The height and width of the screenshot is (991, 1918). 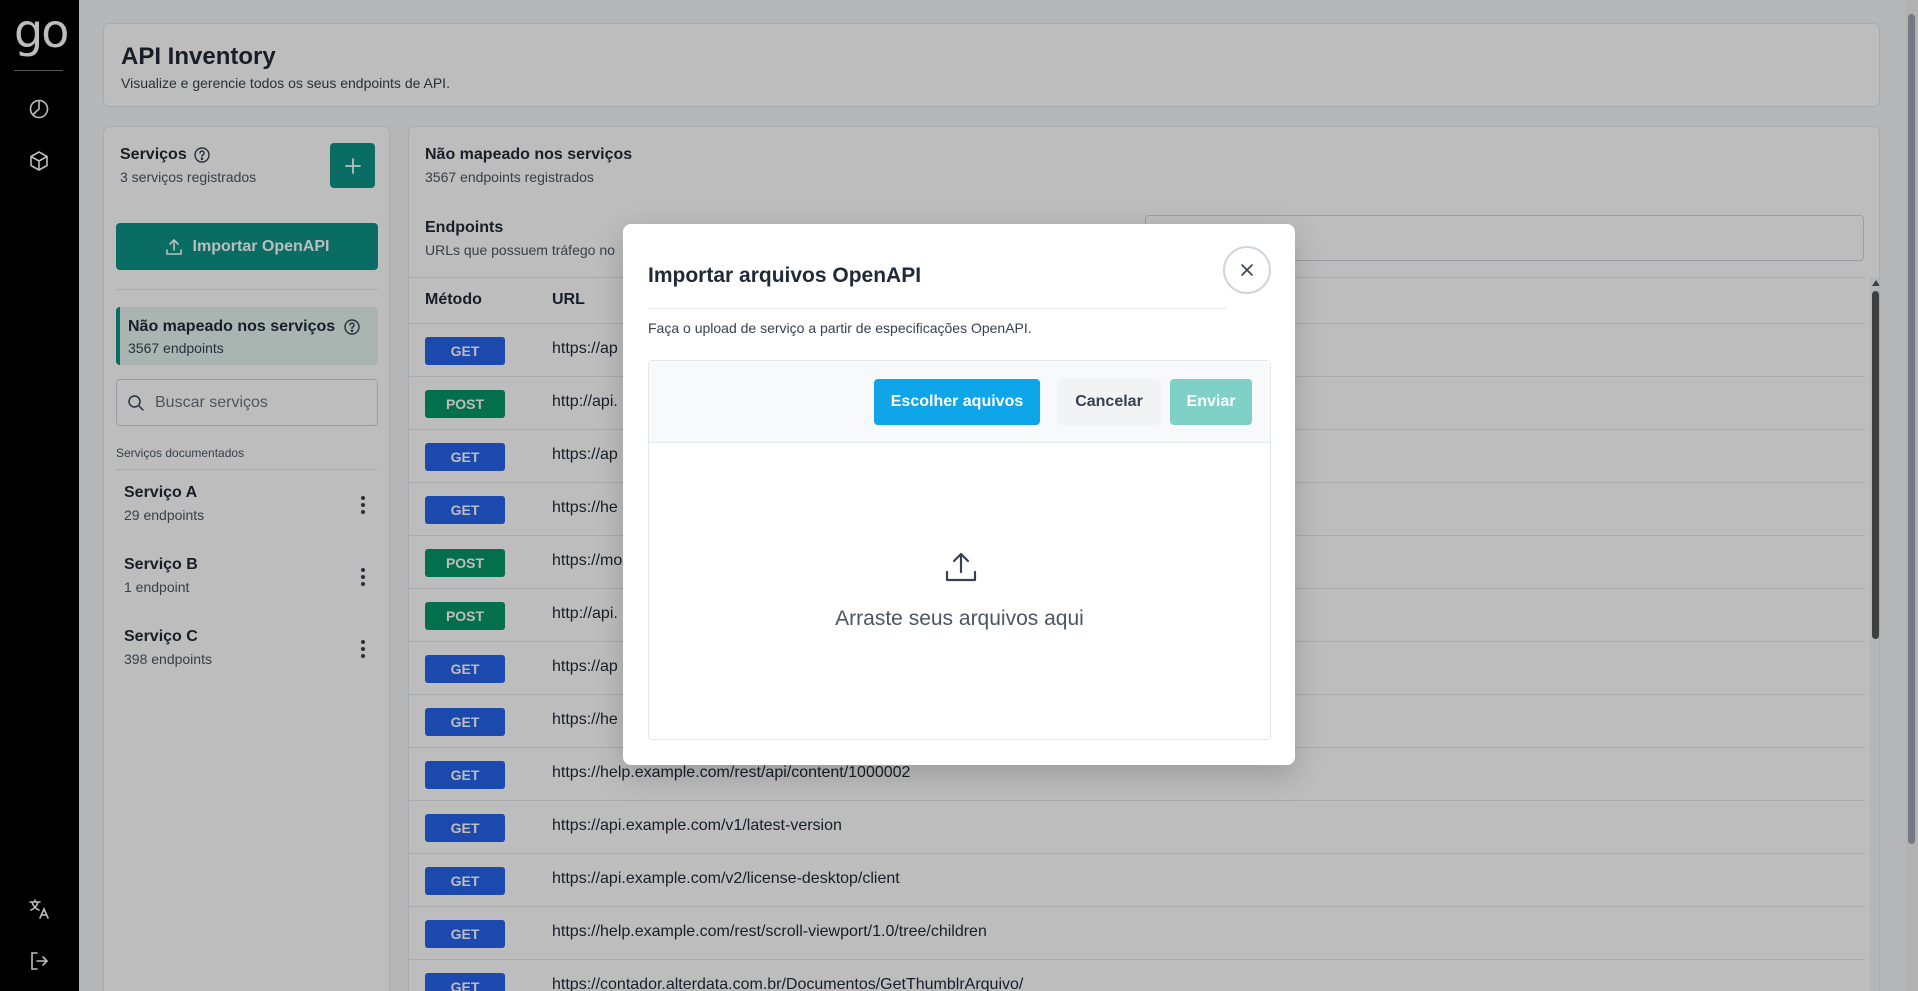 I want to click on choose-files-button: Escolher aquivos, so click(x=957, y=402).